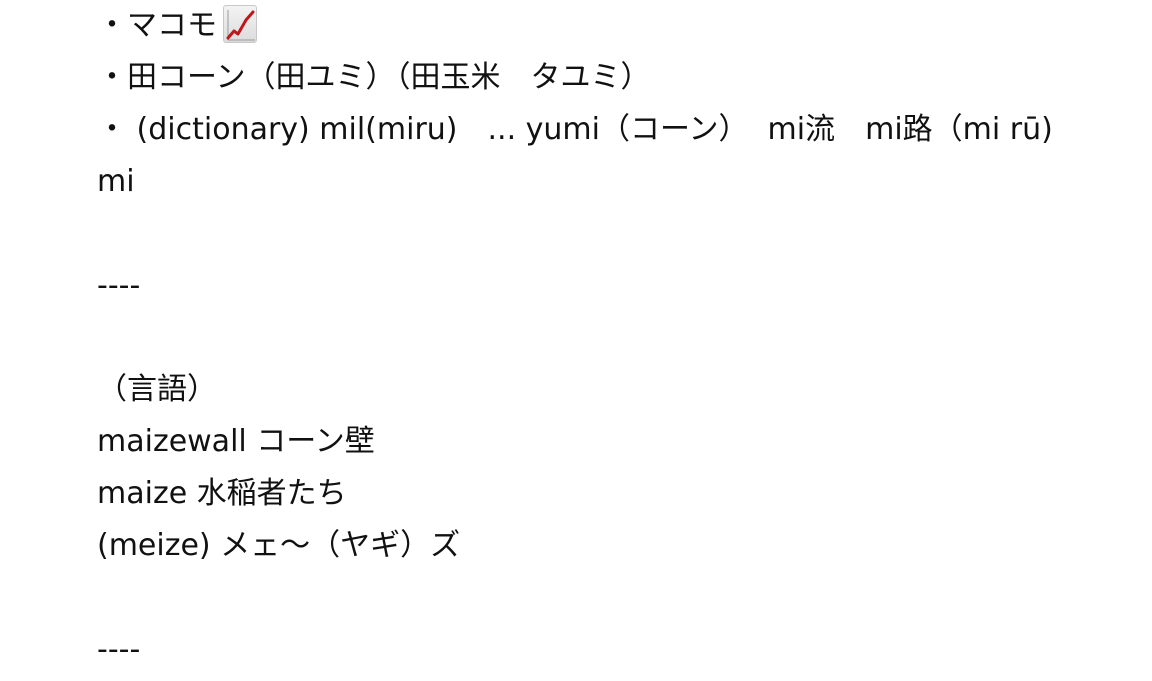 The image size is (1152, 681). I want to click on text-line-maize: maize 水稲者たち, so click(222, 494).